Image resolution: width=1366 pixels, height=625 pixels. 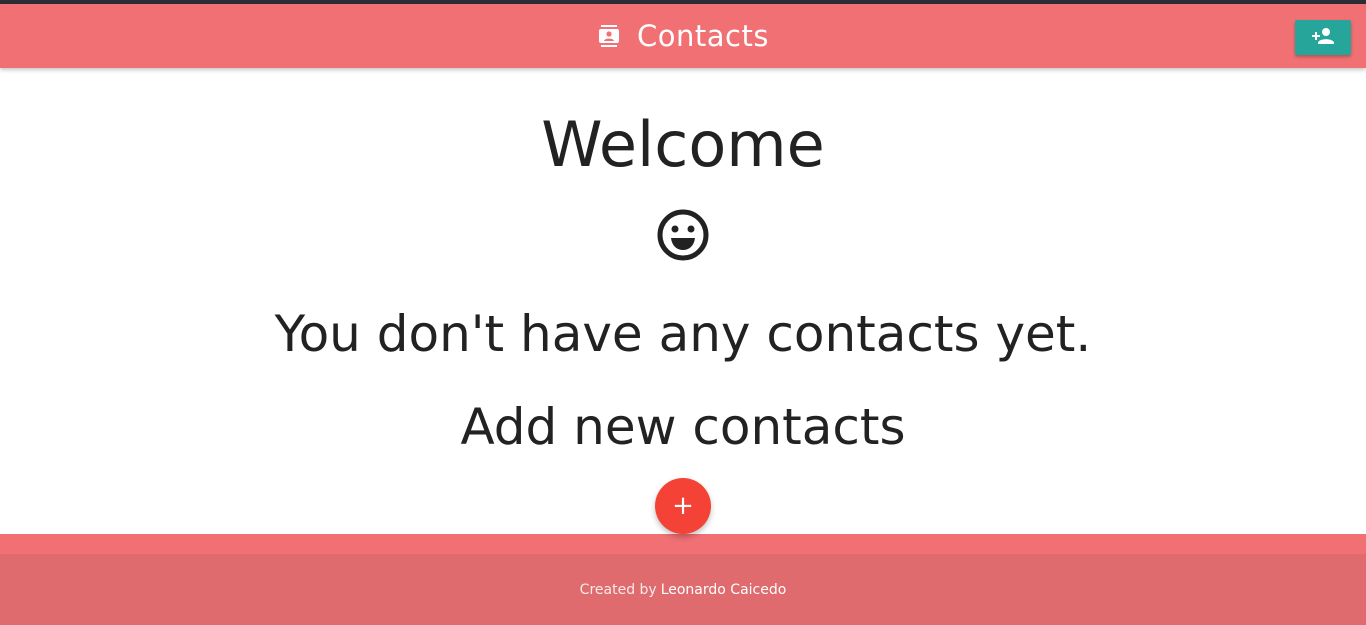 What do you see at coordinates (618, 589) in the screenshot?
I see `created-by-label: Created by` at bounding box center [618, 589].